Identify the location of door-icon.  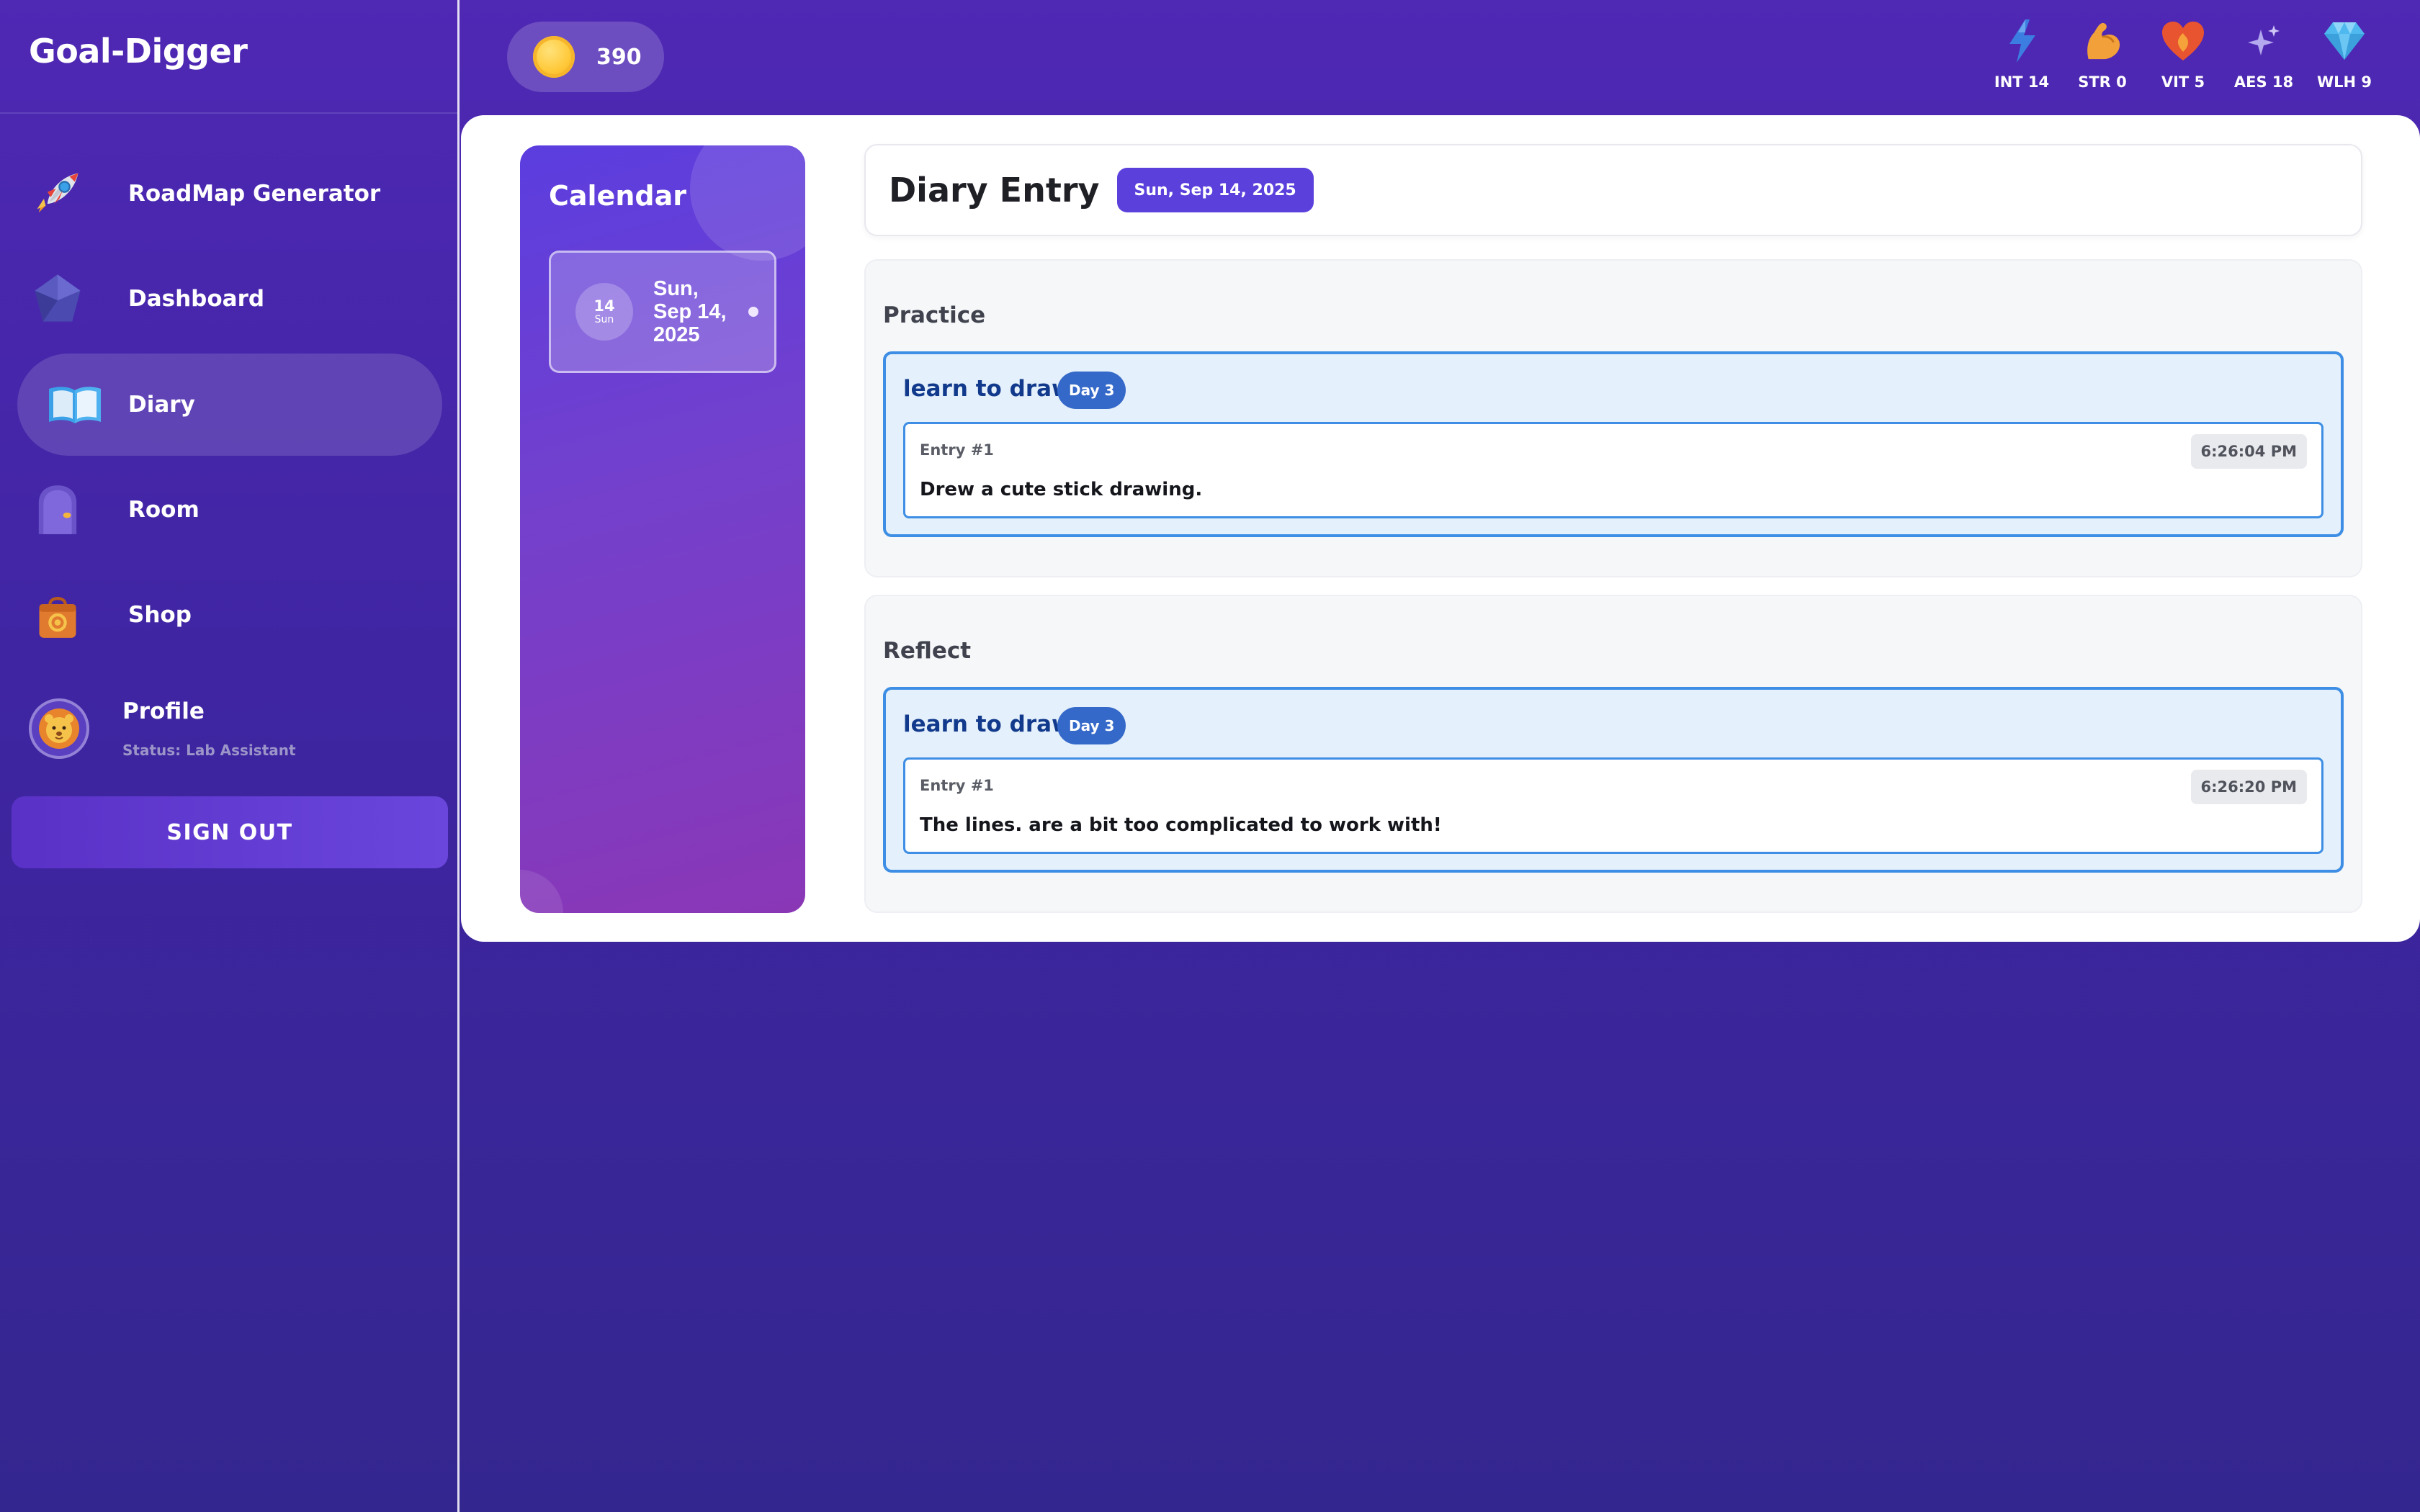
(57, 510).